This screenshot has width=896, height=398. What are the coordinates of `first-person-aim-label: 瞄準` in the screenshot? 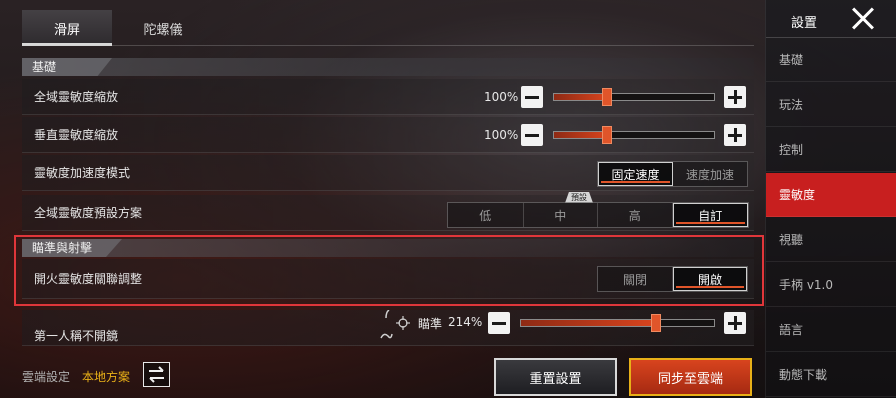 It's located at (430, 324).